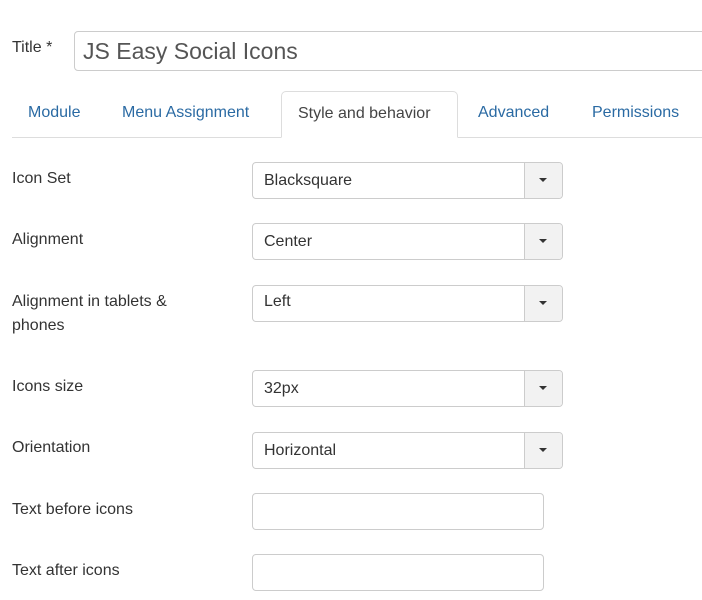 The height and width of the screenshot is (600, 702). I want to click on icon-set-label: Icon Set, so click(41, 178).